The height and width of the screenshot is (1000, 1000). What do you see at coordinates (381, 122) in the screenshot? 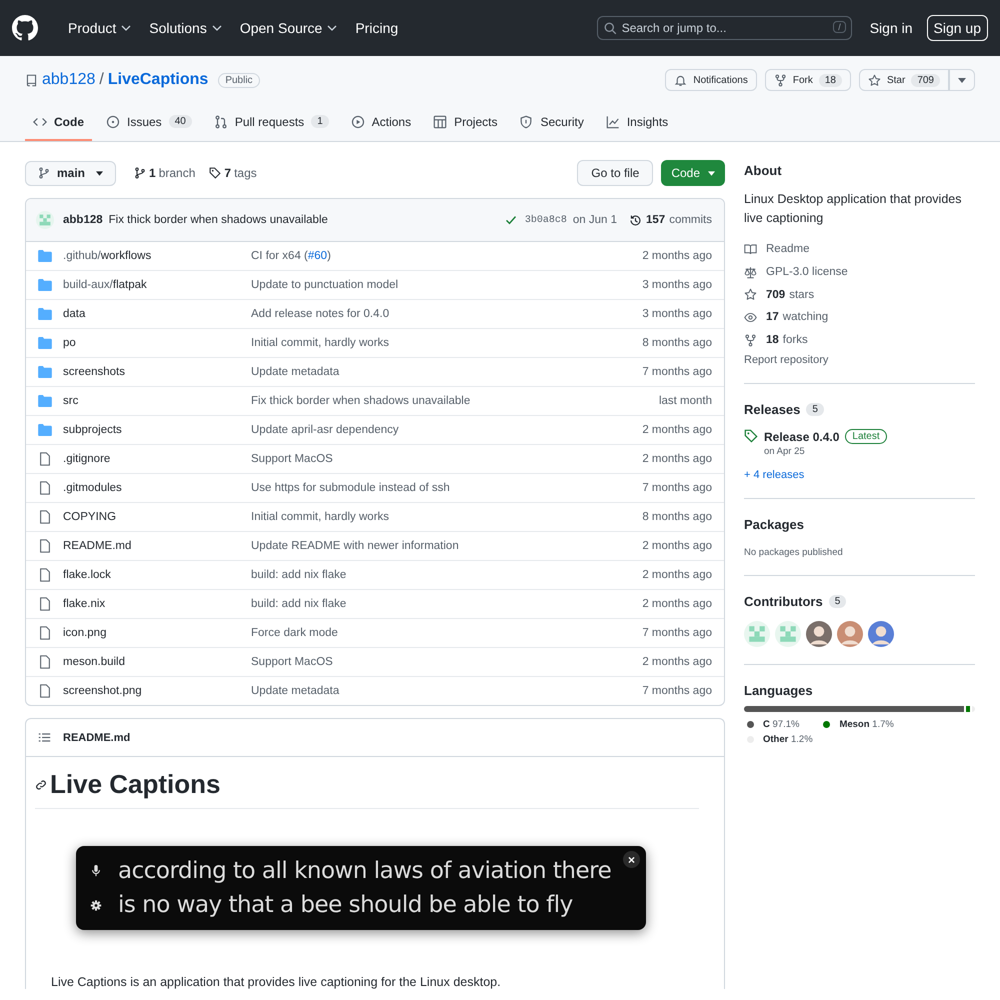
I see `repo-tab: Actions` at bounding box center [381, 122].